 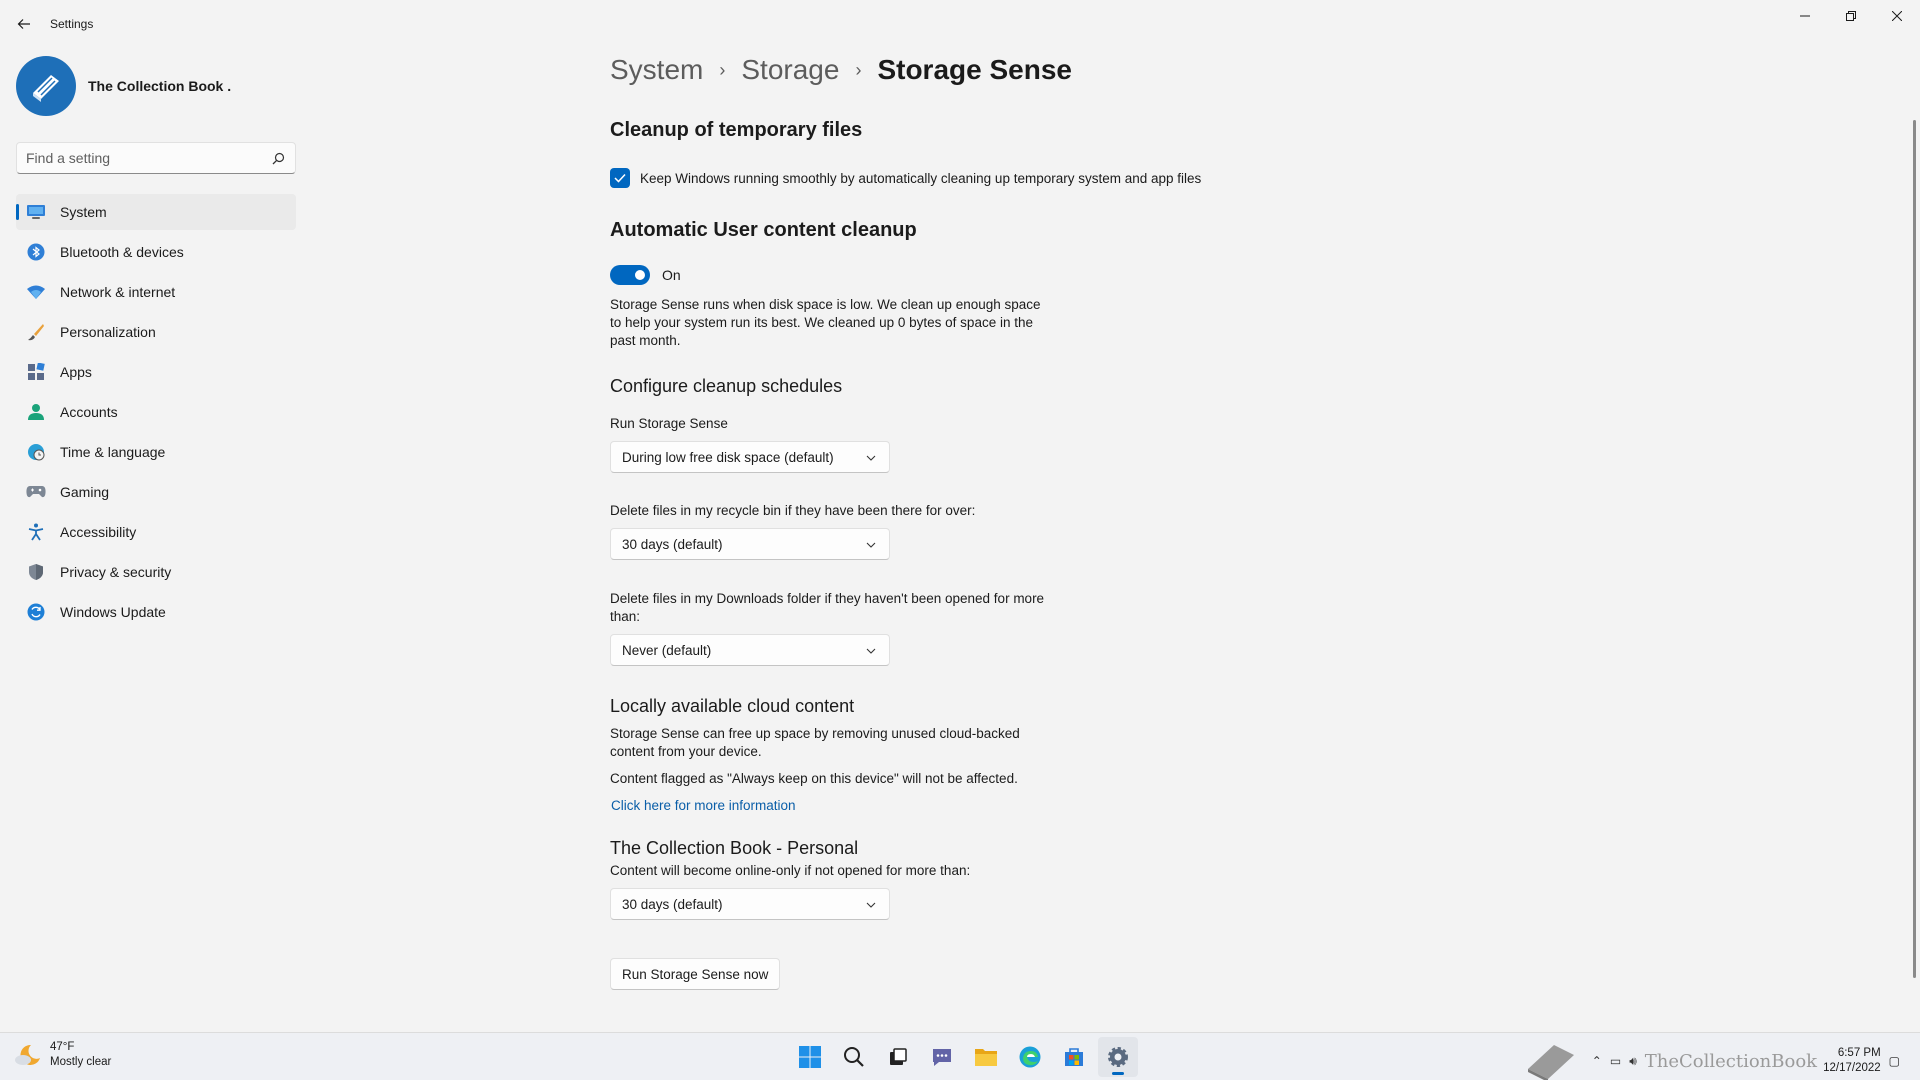 What do you see at coordinates (36, 572) in the screenshot?
I see `shield-icon` at bounding box center [36, 572].